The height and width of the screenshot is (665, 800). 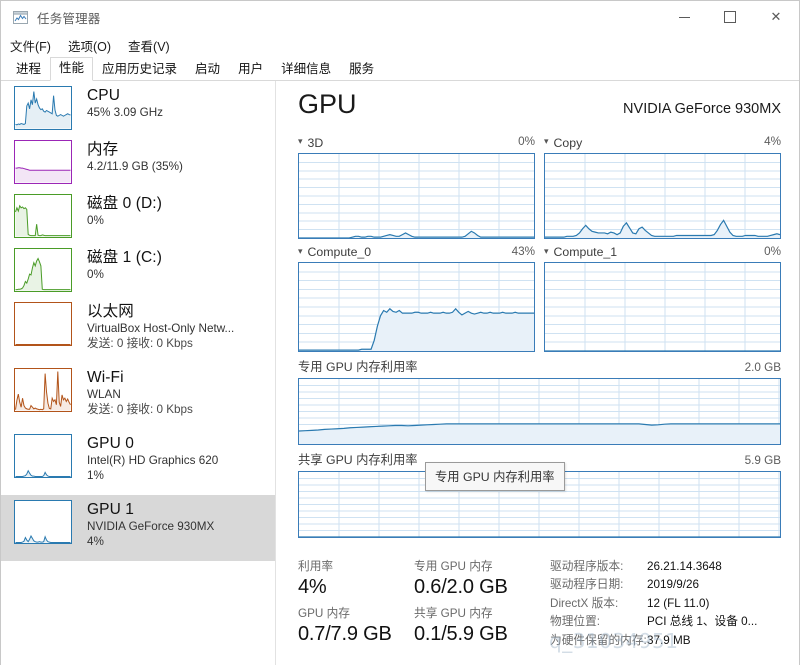 I want to click on engine-cell-compute-0: ▾ Compute_0 43%, so click(x=416, y=297).